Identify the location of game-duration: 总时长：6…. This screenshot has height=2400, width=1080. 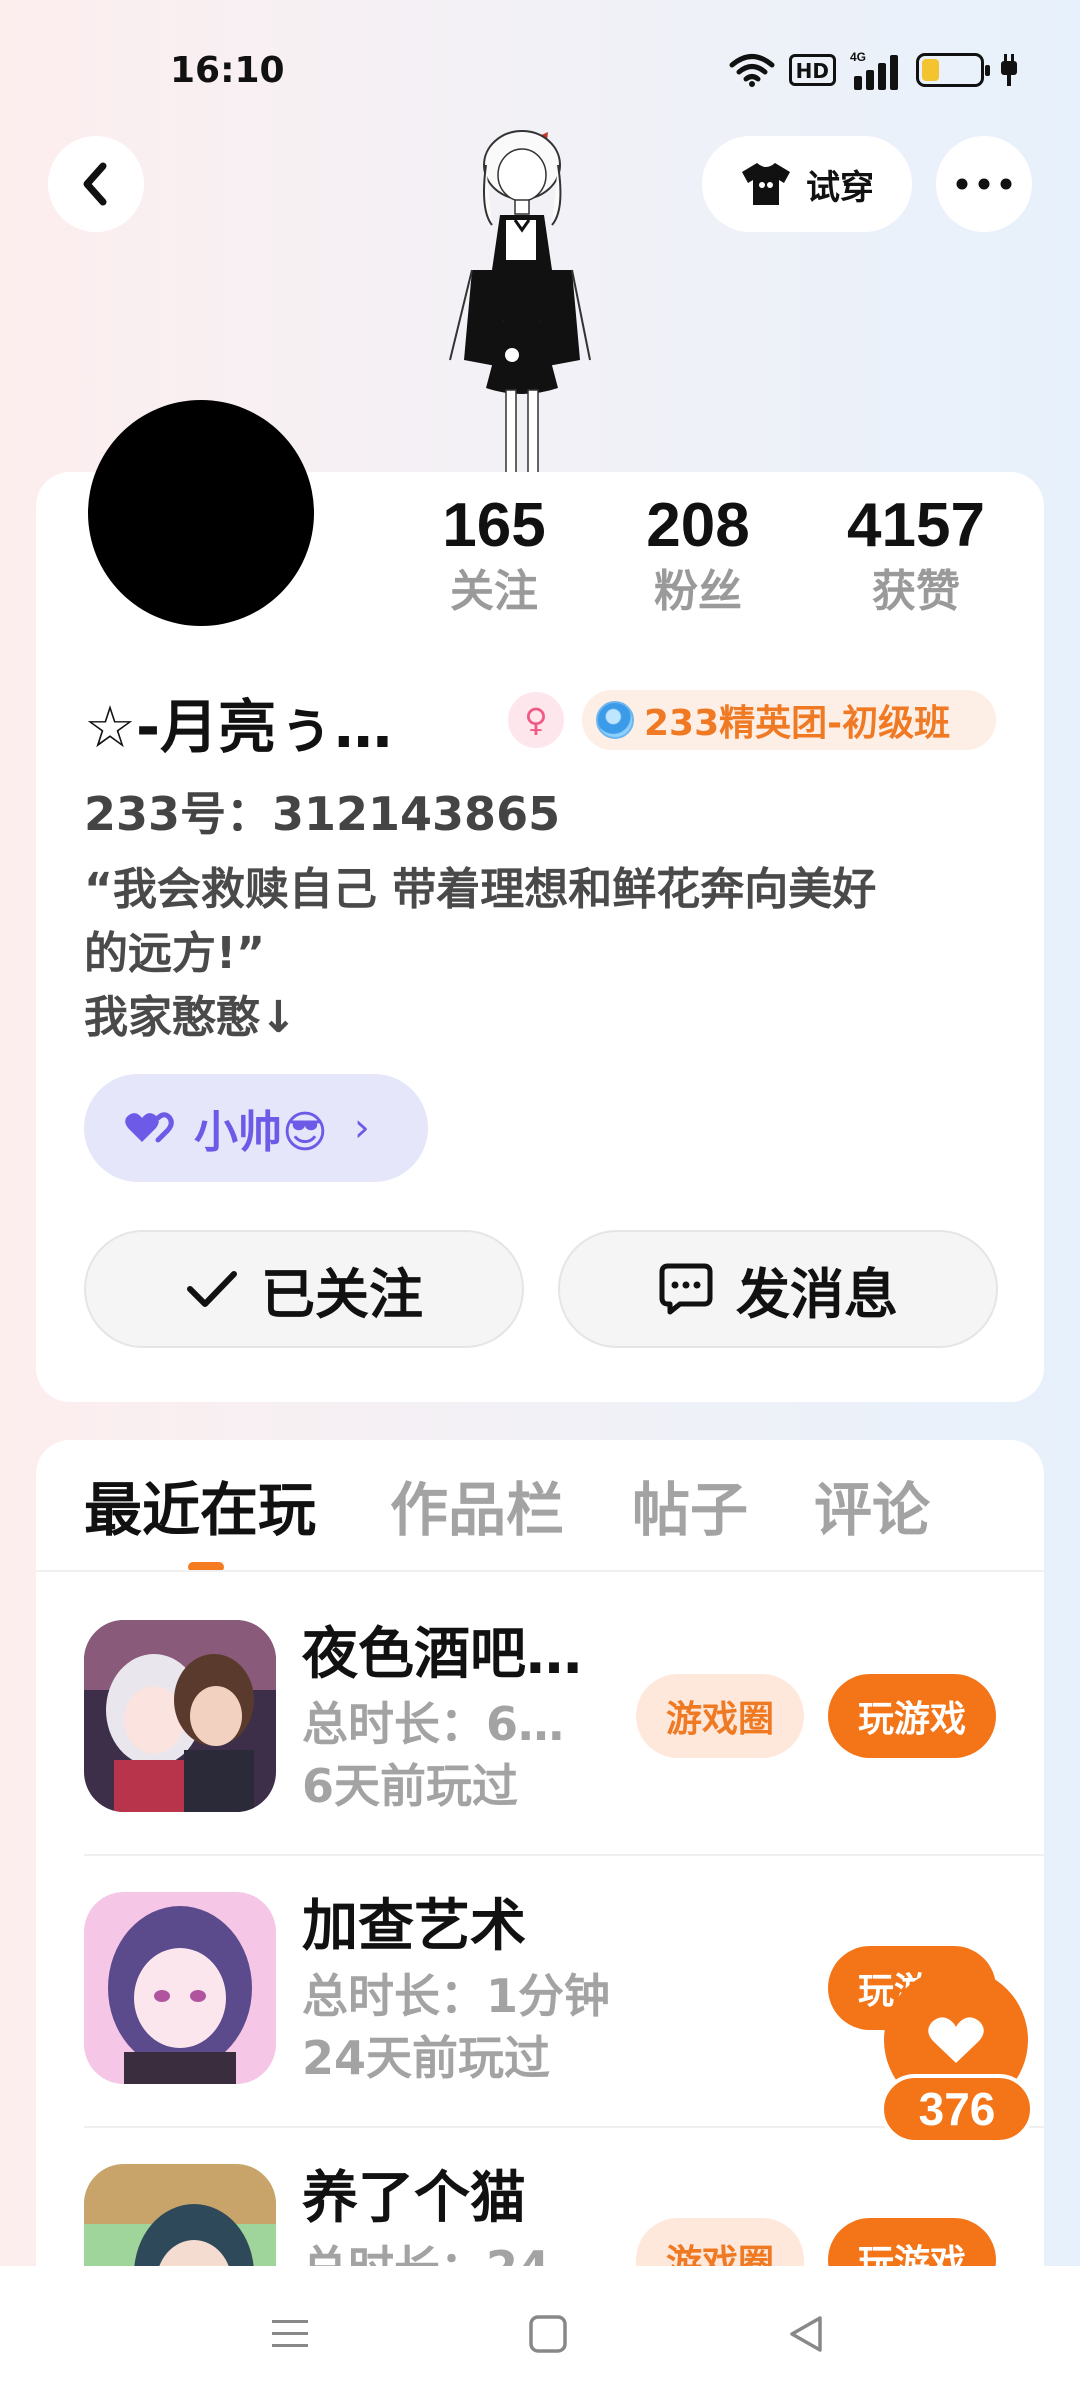
(433, 1724).